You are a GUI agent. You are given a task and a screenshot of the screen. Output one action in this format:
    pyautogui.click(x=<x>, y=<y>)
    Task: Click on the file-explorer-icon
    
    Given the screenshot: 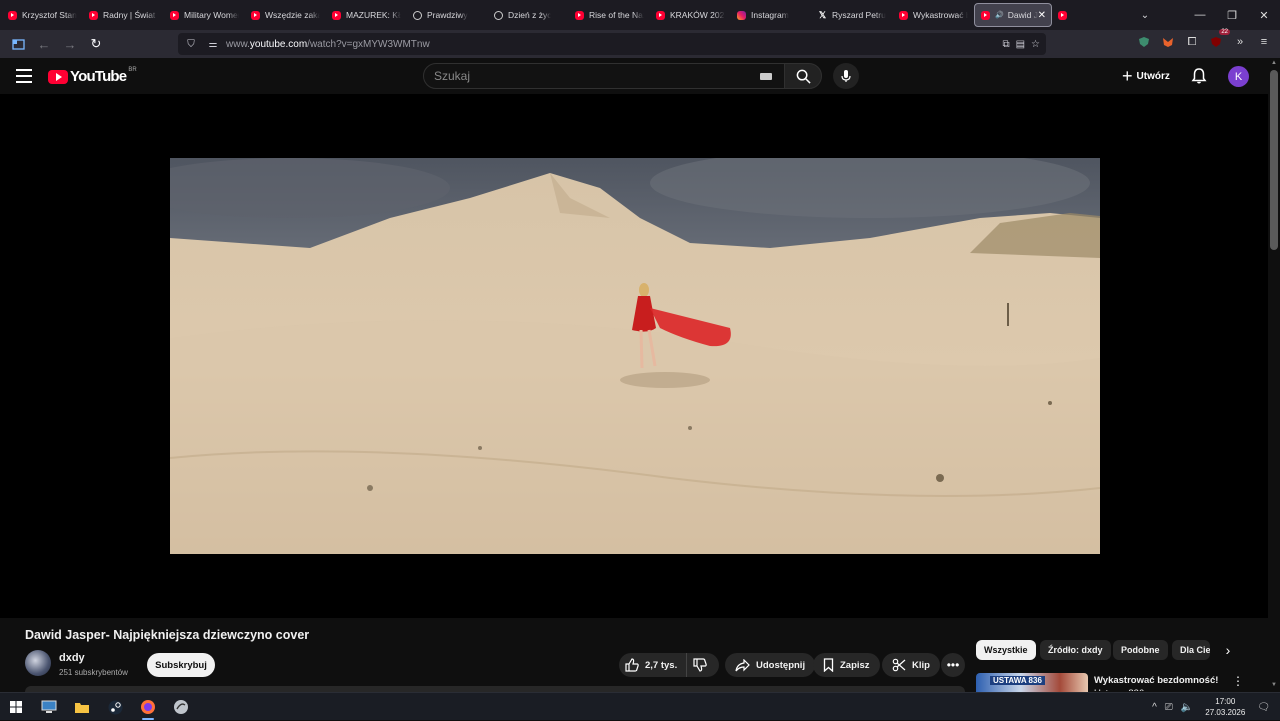 What is the action you would take?
    pyautogui.click(x=82, y=707)
    